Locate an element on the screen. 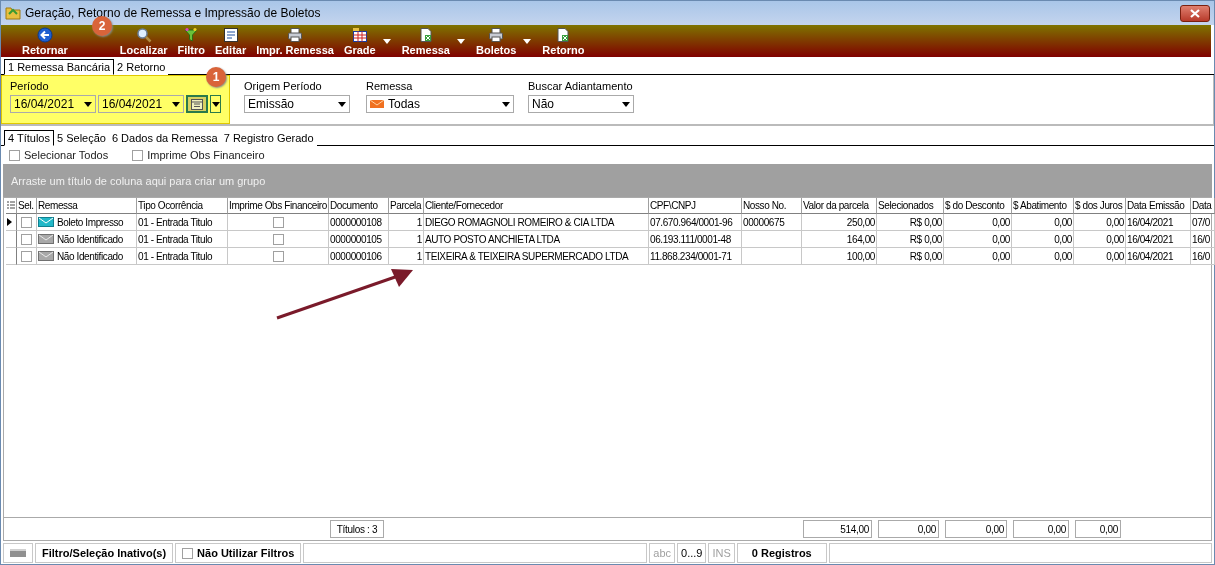 This screenshot has height=565, width=1215. toolbar-button: Retorno is located at coordinates (563, 41).